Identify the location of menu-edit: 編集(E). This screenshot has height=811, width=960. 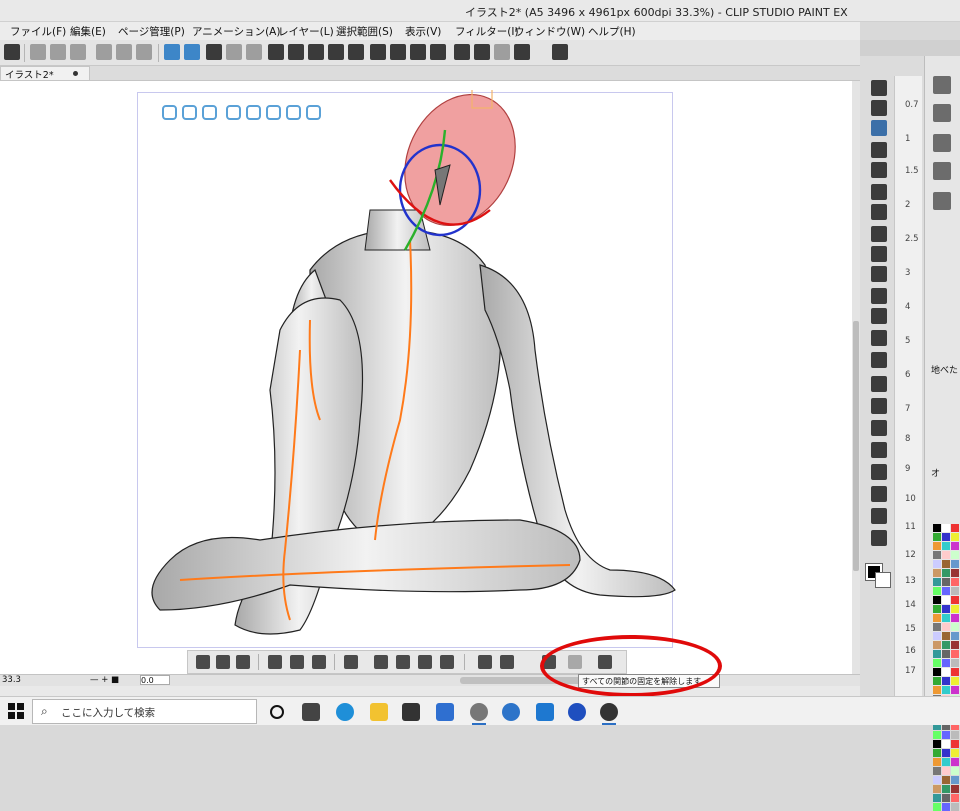
(88, 31).